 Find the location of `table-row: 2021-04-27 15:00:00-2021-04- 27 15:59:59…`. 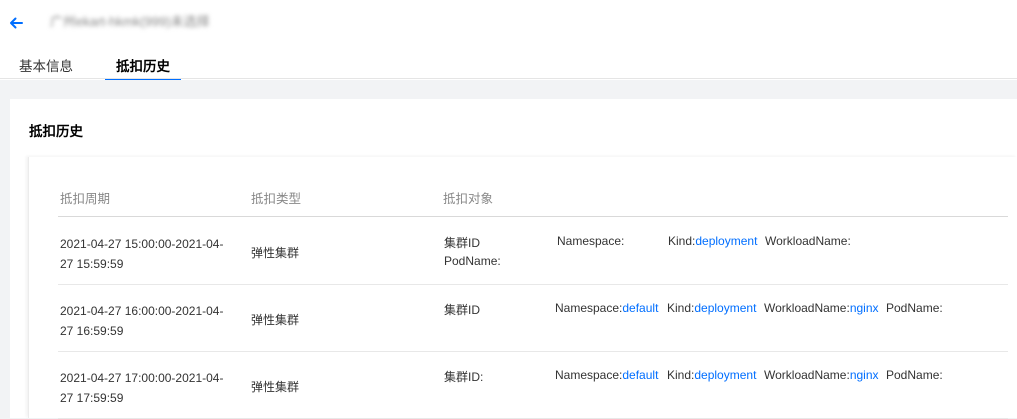

table-row: 2021-04-27 15:00:00-2021-04- 27 15:59:59… is located at coordinates (533, 251).